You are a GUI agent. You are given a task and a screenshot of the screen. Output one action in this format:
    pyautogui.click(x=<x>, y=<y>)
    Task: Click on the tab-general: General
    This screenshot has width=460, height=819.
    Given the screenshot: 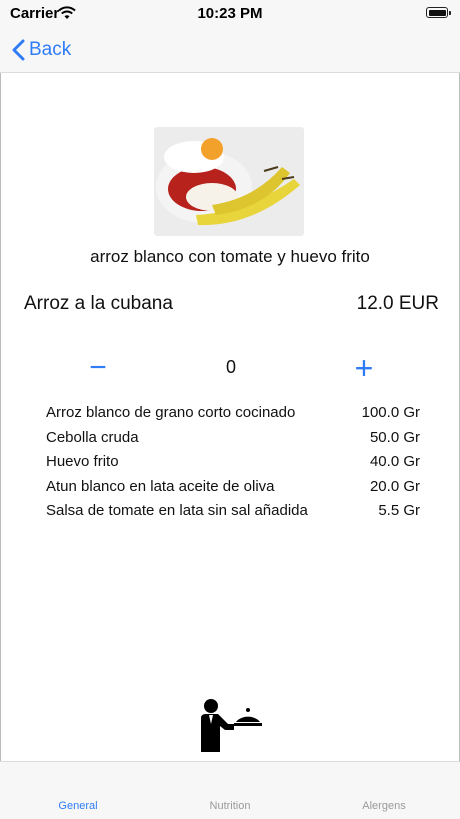 What is the action you would take?
    pyautogui.click(x=78, y=806)
    